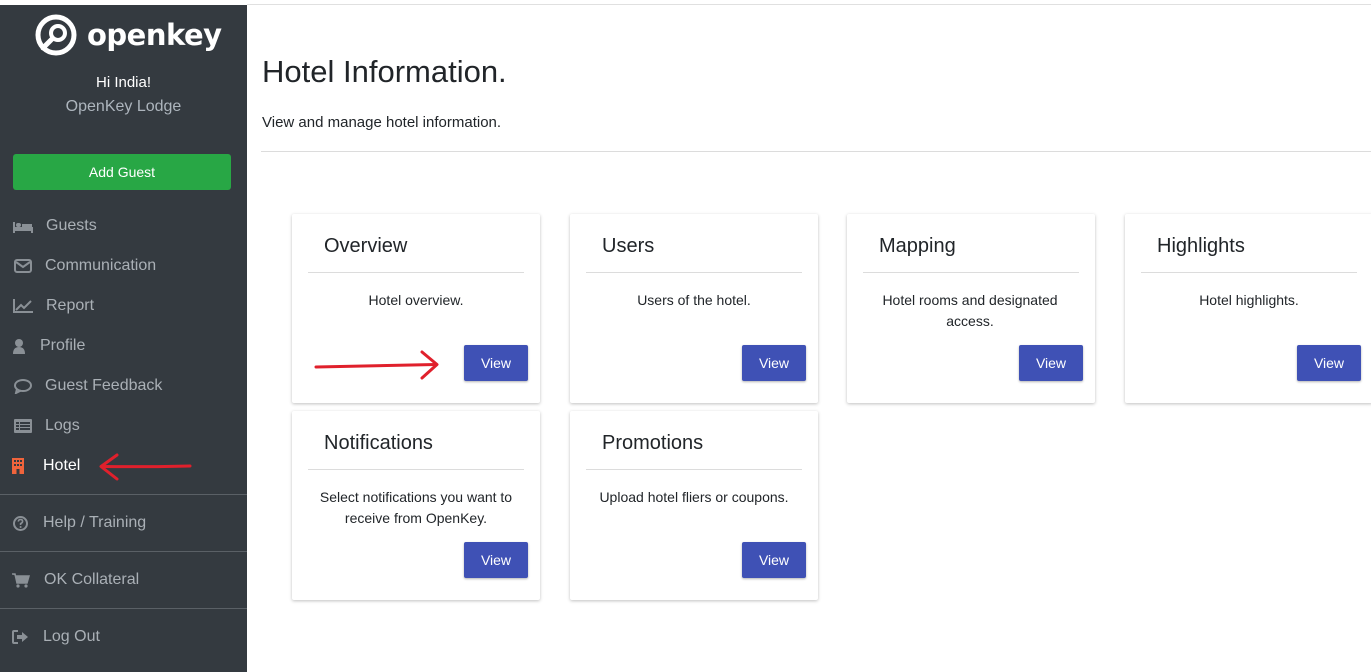  I want to click on sidebar-item-guests: Guests, so click(123, 226).